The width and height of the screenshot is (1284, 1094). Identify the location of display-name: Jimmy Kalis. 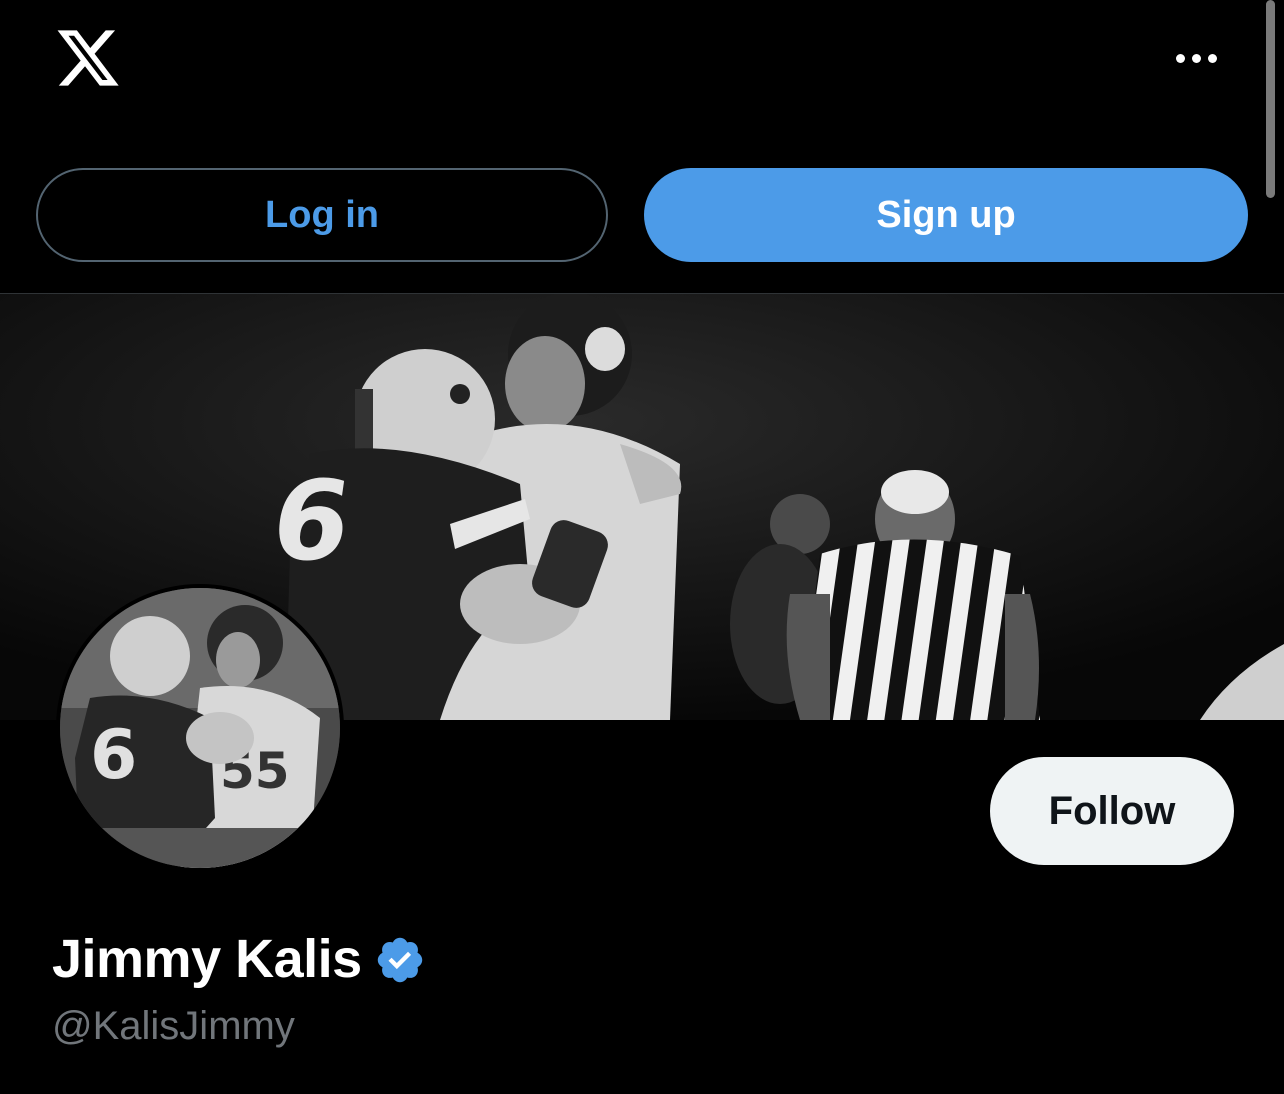
(207, 959).